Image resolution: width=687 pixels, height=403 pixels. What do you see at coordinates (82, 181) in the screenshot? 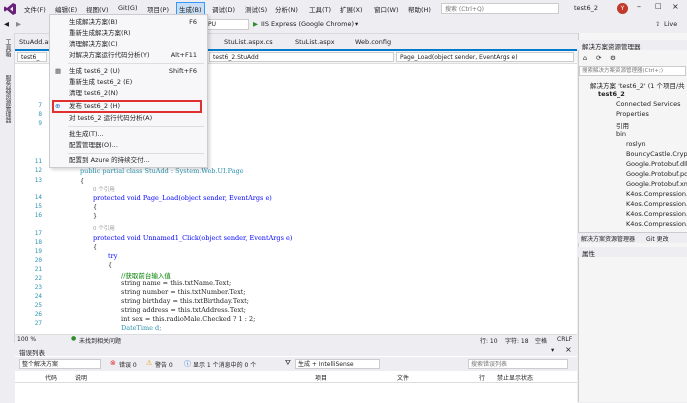
I see `code-brace: {` at bounding box center [82, 181].